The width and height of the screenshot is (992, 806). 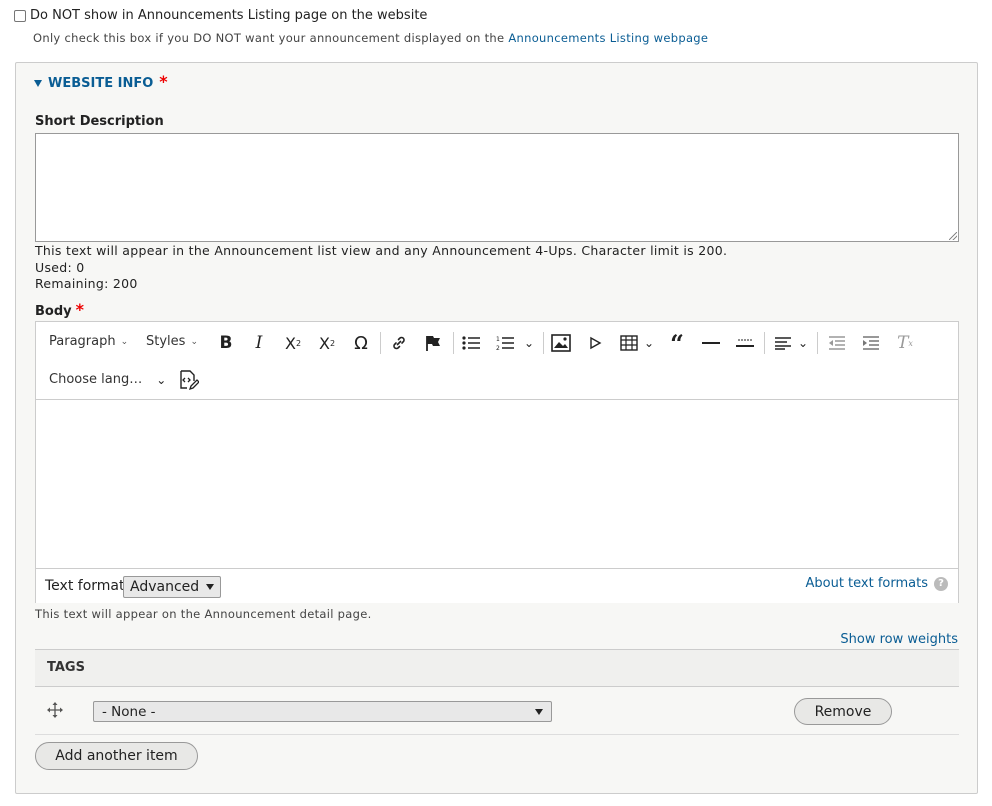 I want to click on body-label-row: Body *, so click(x=59, y=310).